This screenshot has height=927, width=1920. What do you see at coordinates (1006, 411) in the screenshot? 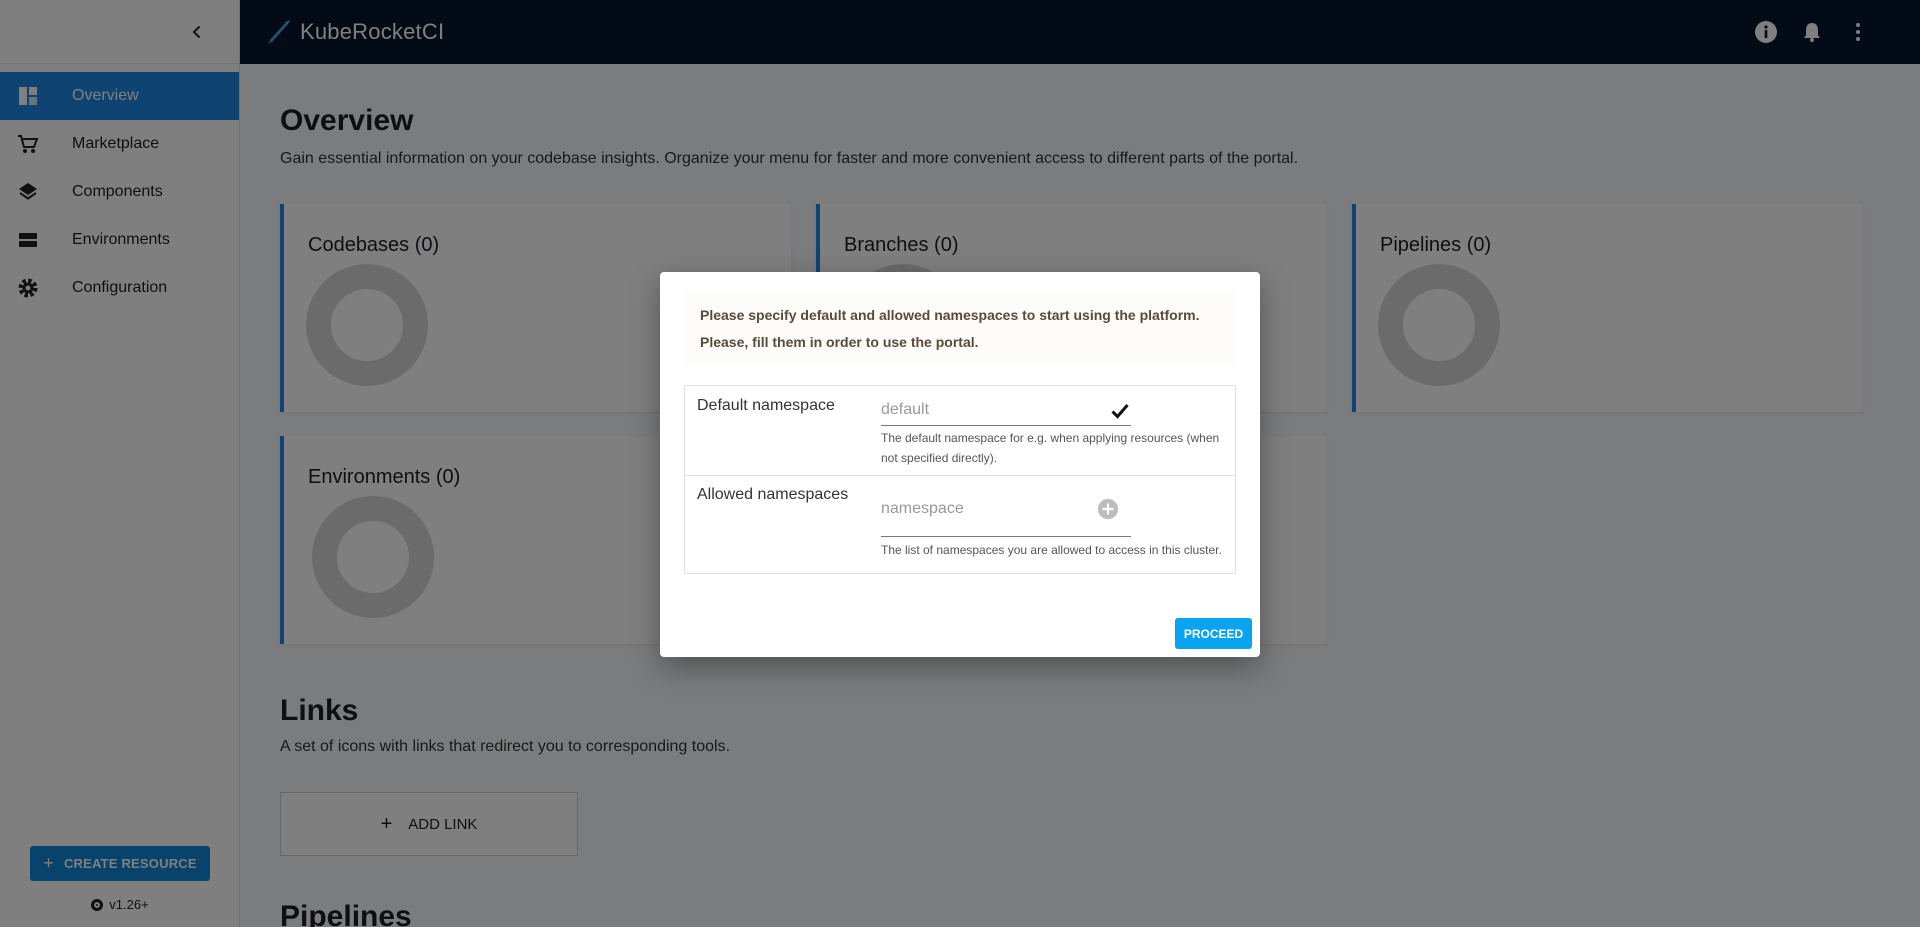
I see `default-namespace-field: default` at bounding box center [1006, 411].